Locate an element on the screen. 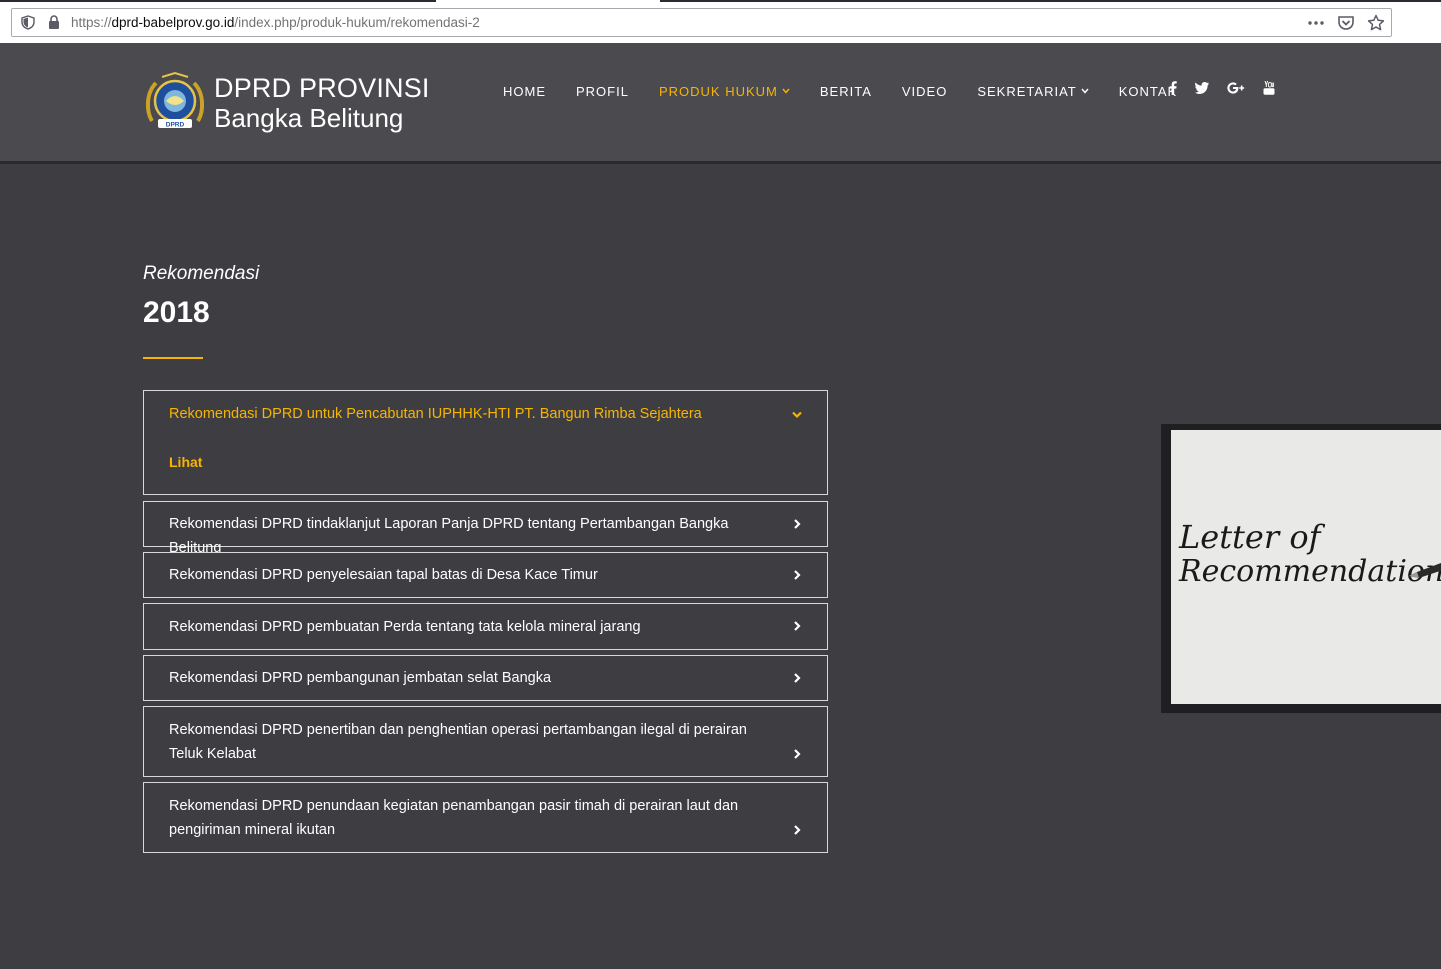  google-plus-icon is located at coordinates (1236, 89).